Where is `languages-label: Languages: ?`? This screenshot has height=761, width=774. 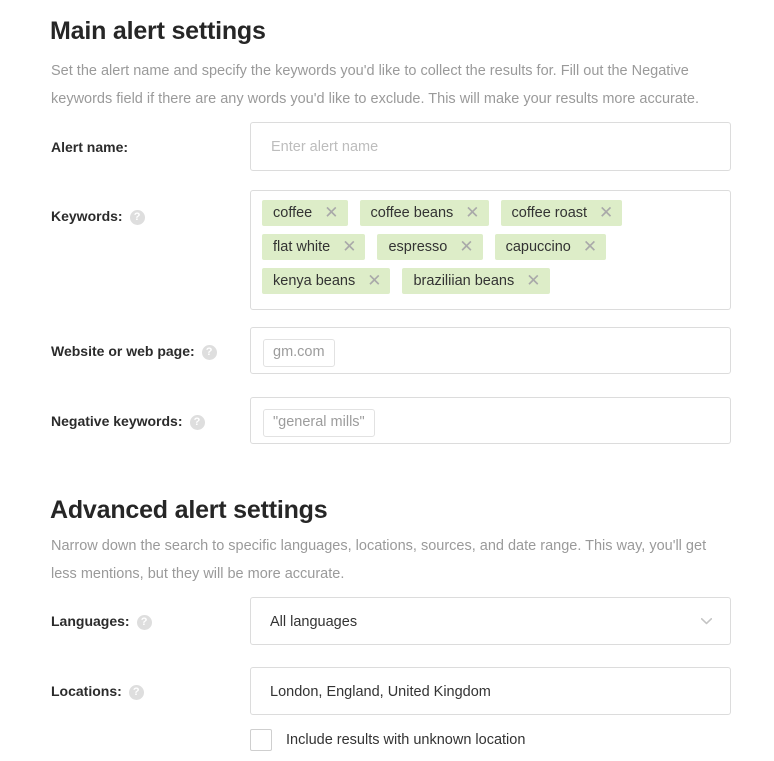 languages-label: Languages: ? is located at coordinates (101, 621).